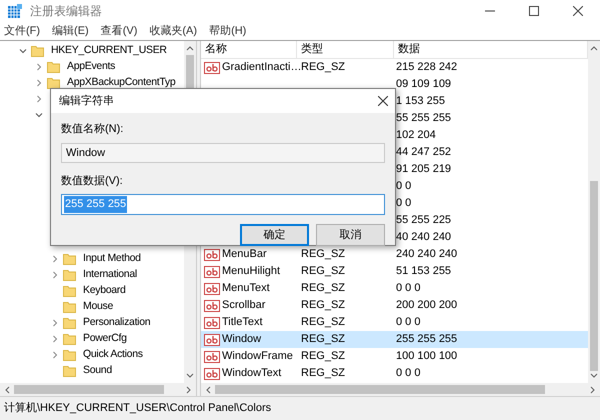 The image size is (600, 420). What do you see at coordinates (424, 271) in the screenshot?
I see `value-data: 51 153 255` at bounding box center [424, 271].